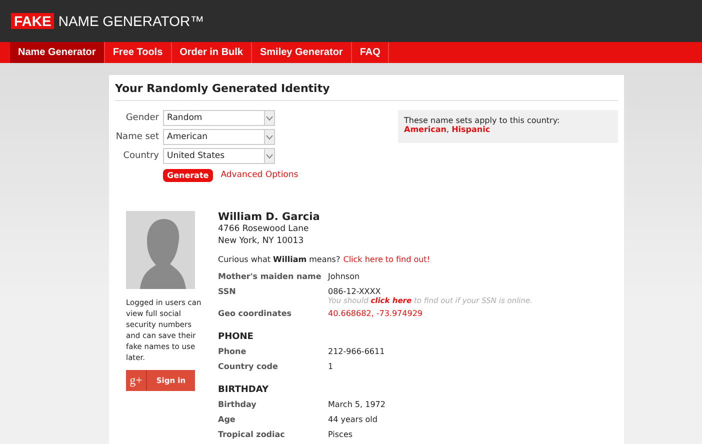 Image resolution: width=702 pixels, height=444 pixels. Describe the element at coordinates (331, 366) in the screenshot. I see `detail-value: 1` at that location.